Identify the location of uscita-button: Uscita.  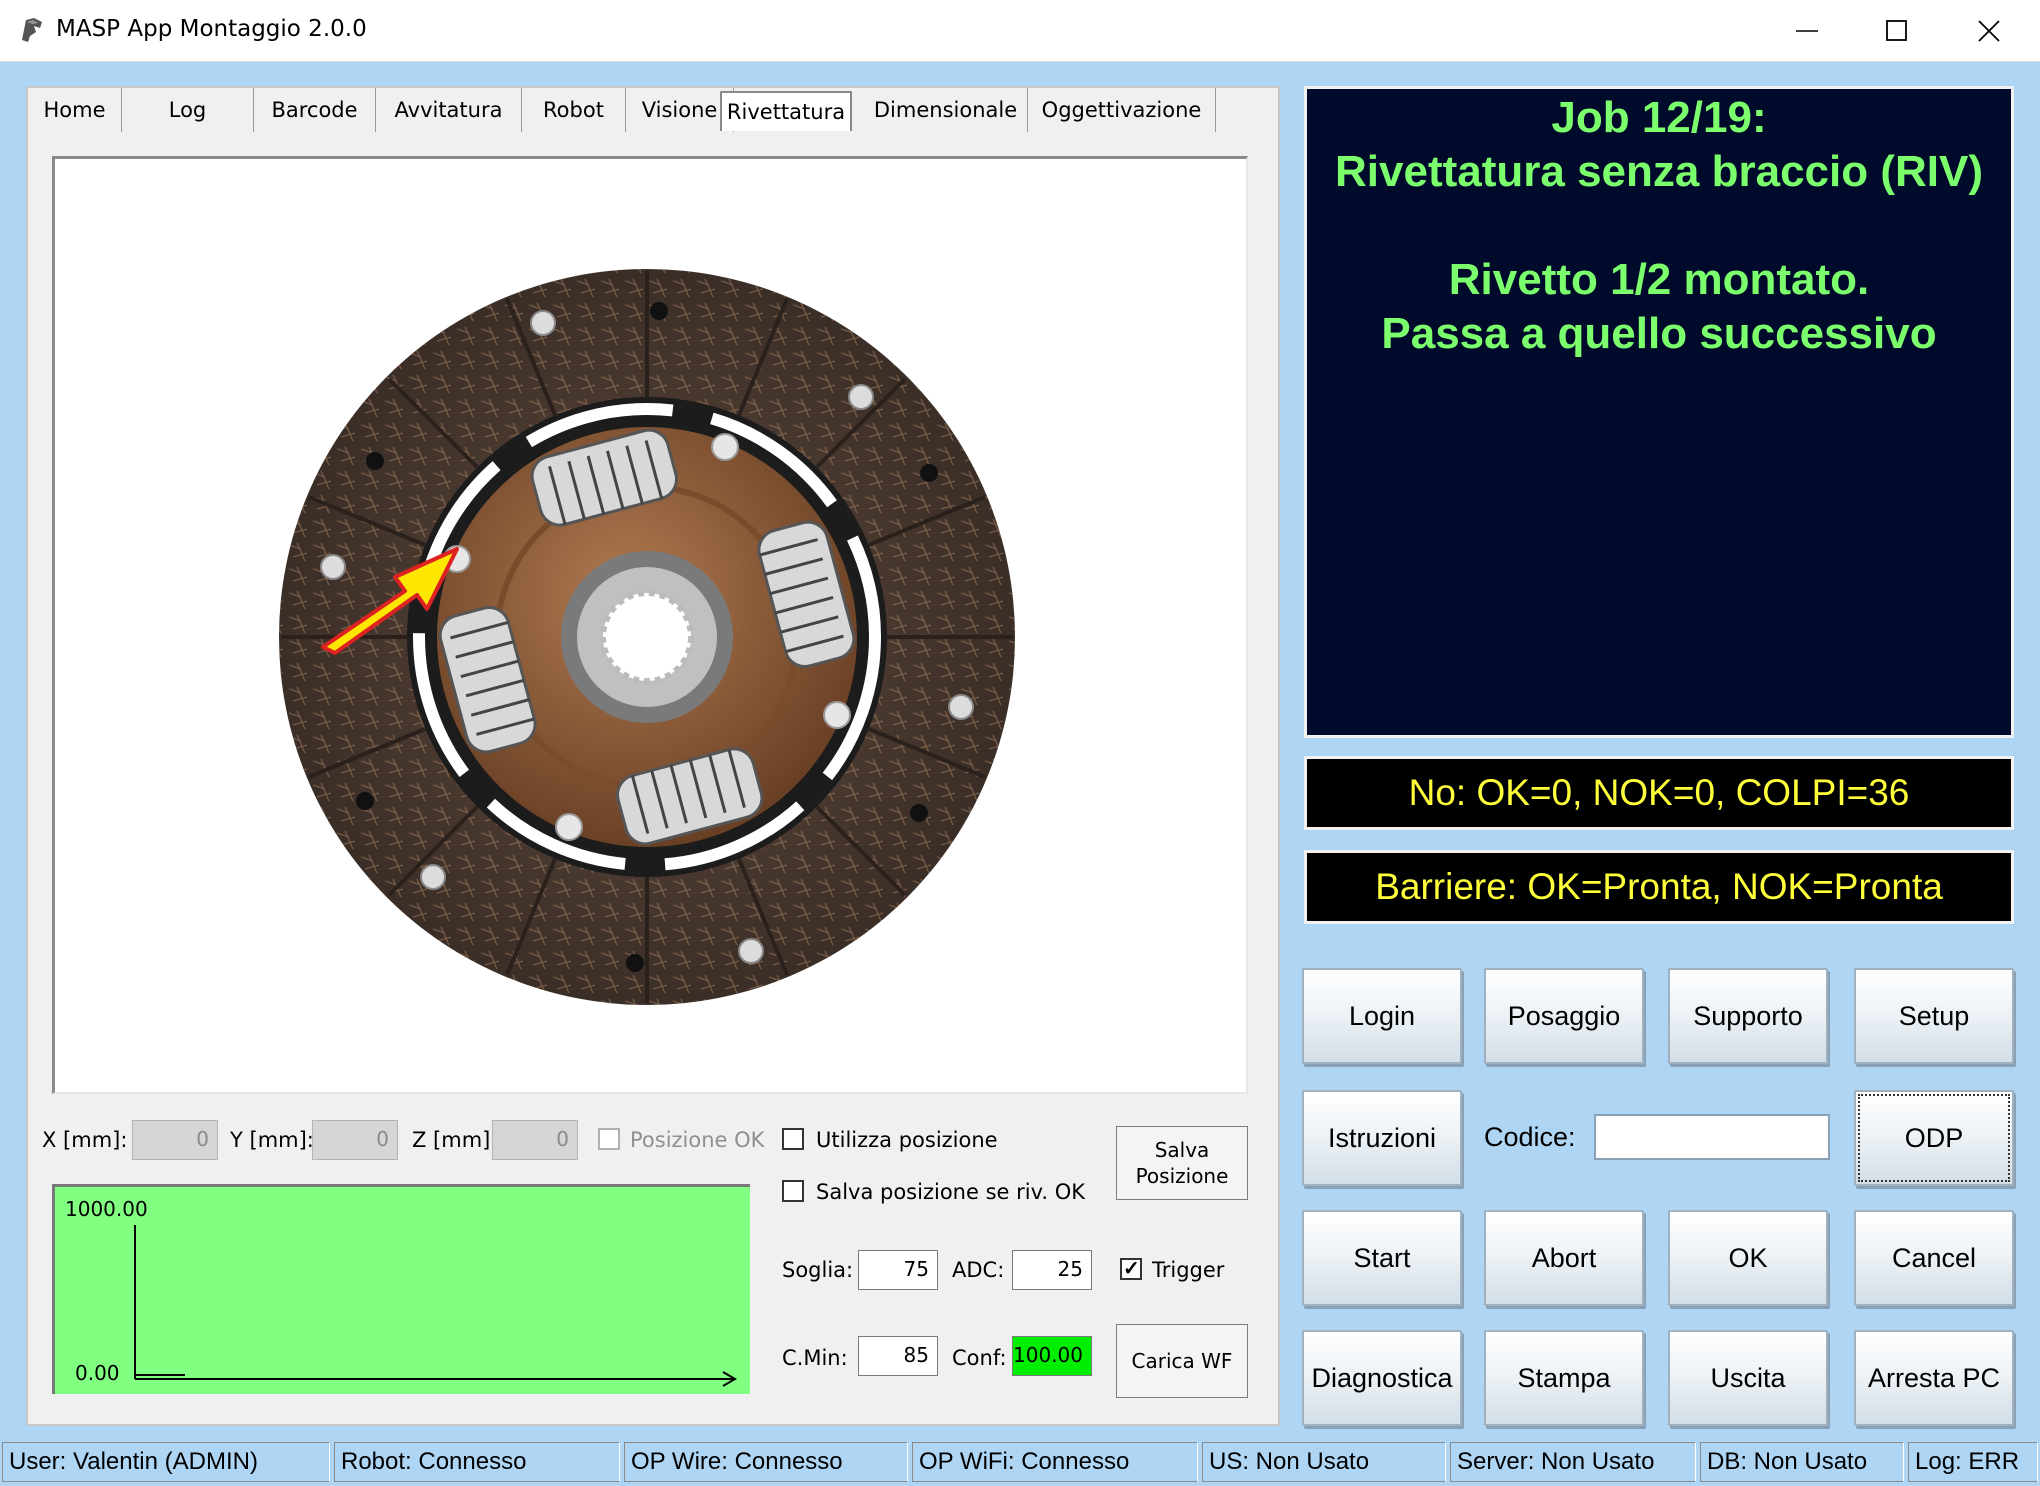
(1748, 1378).